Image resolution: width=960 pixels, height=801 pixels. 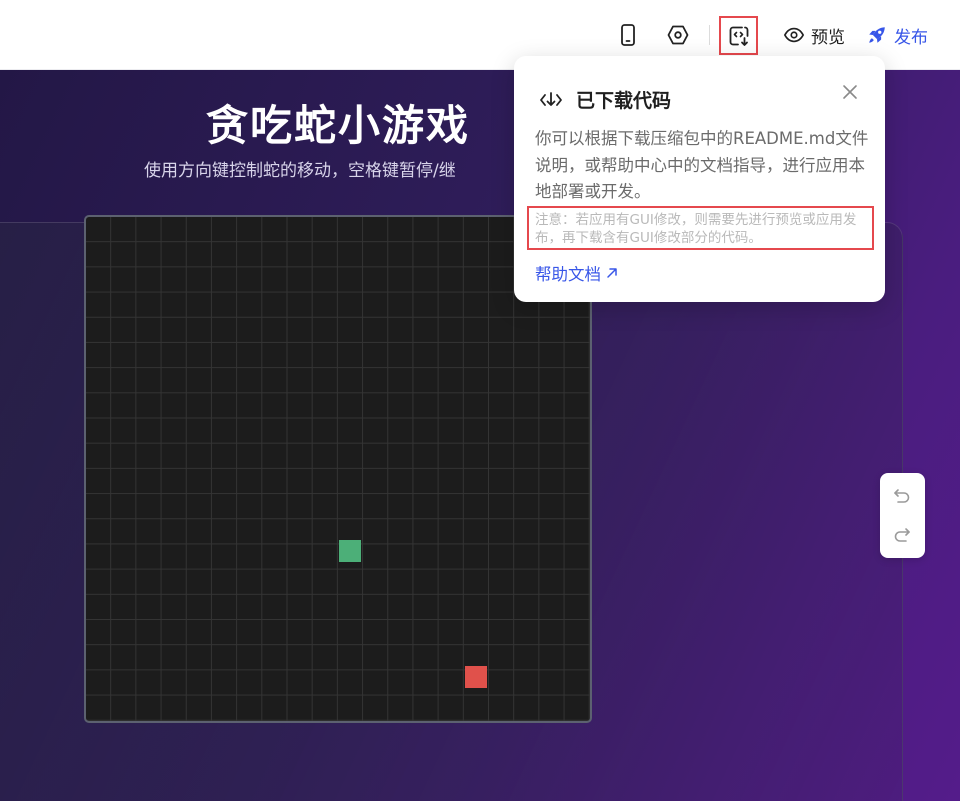 I want to click on publish-button: 发布, so click(x=897, y=35).